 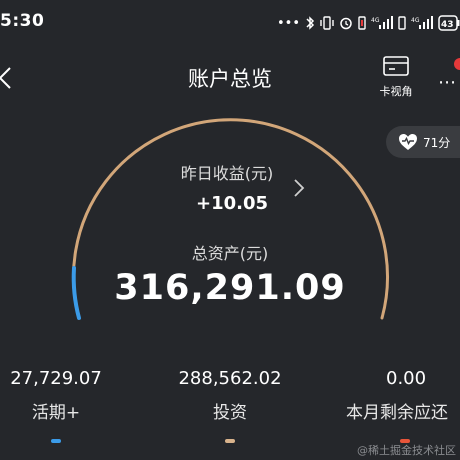 What do you see at coordinates (56, 413) in the screenshot?
I see `summary-label: 活期+` at bounding box center [56, 413].